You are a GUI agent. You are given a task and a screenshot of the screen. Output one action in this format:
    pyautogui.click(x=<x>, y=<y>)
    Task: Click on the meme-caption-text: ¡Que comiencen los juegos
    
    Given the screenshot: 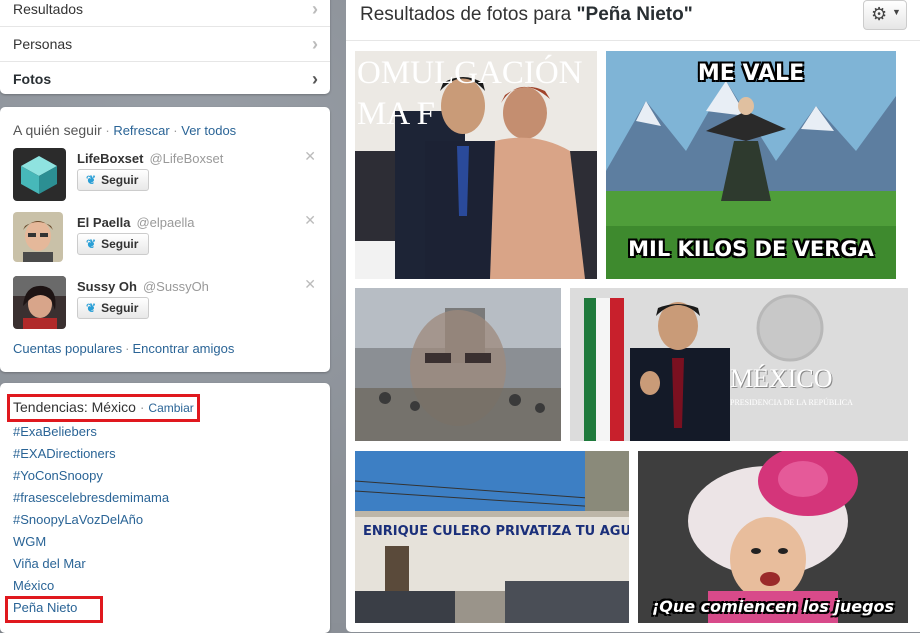 What is the action you would take?
    pyautogui.click(x=773, y=606)
    